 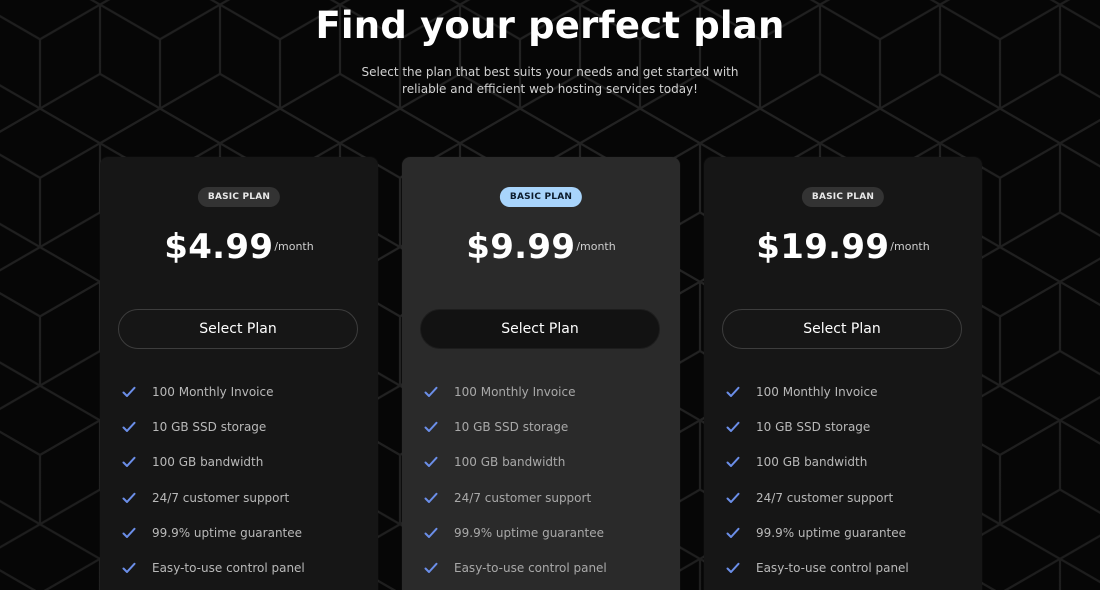 What do you see at coordinates (823, 247) in the screenshot?
I see `plan-price: $19.99` at bounding box center [823, 247].